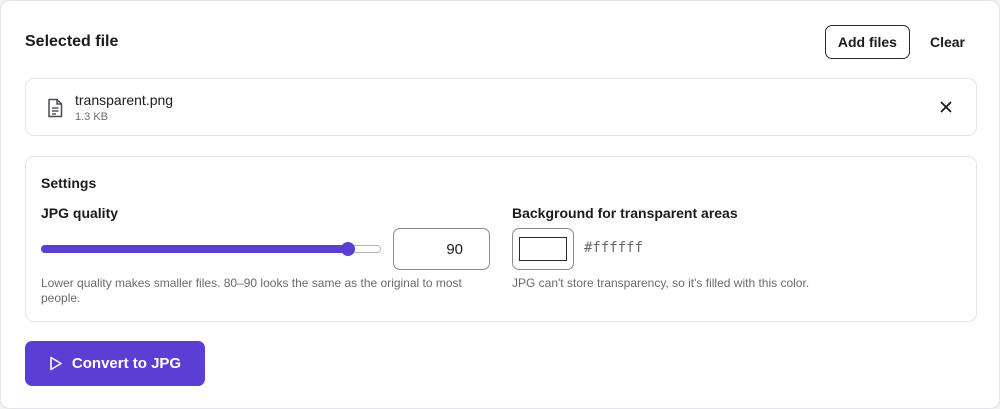 Image resolution: width=1000 pixels, height=409 pixels. I want to click on color-swatch, so click(543, 249).